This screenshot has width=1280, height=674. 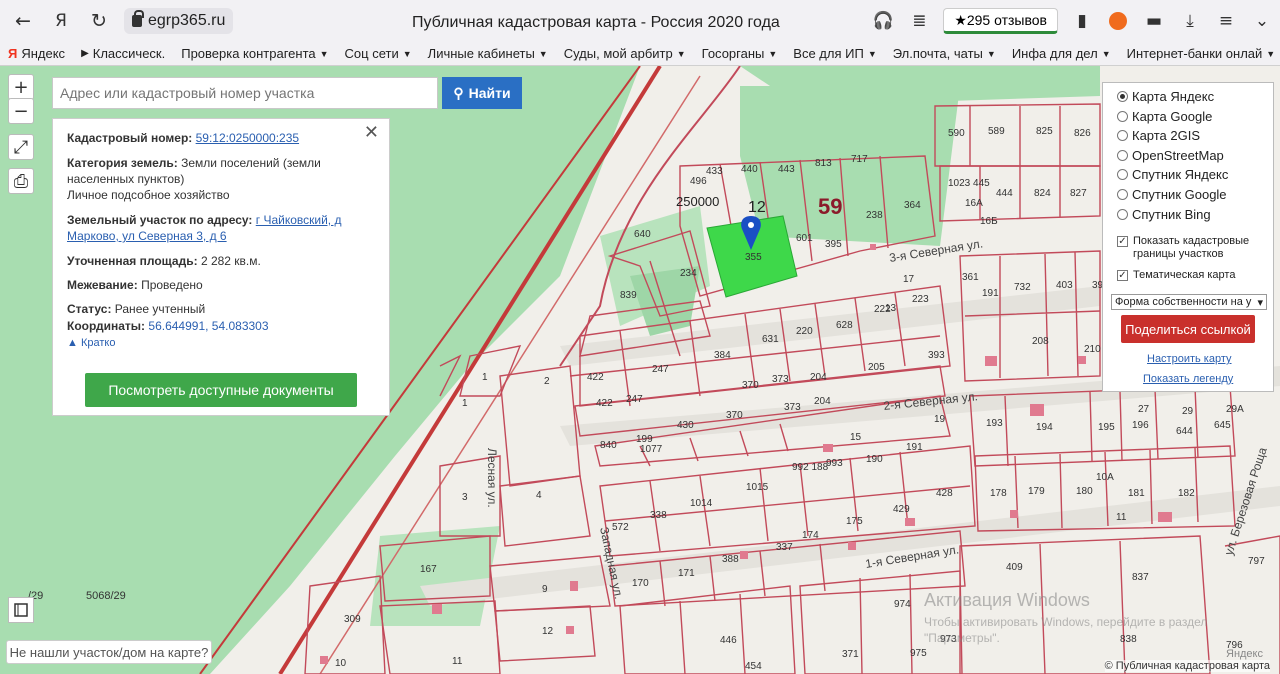 What do you see at coordinates (1226, 21) in the screenshot?
I see `menu-icon: ≡` at bounding box center [1226, 21].